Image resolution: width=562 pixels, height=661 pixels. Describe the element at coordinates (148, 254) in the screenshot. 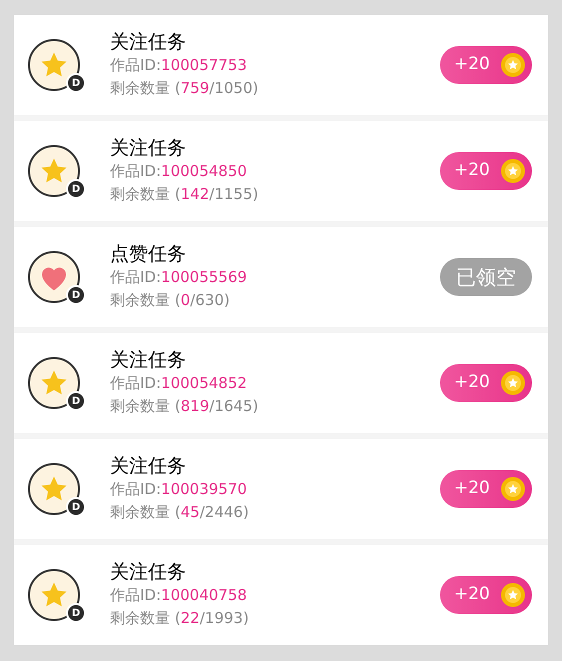

I see `task-title: 点赞任务` at that location.